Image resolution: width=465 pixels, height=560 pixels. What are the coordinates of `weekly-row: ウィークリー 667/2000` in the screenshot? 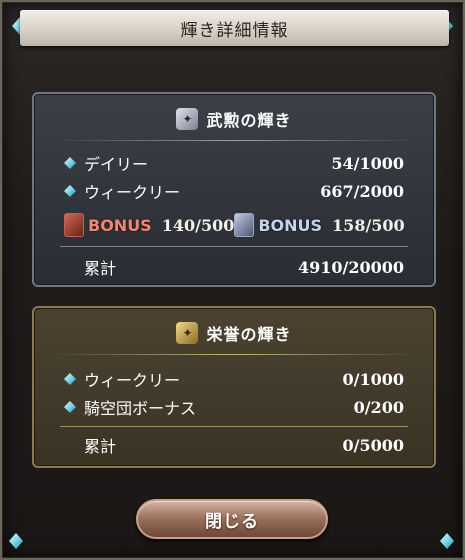 It's located at (234, 191).